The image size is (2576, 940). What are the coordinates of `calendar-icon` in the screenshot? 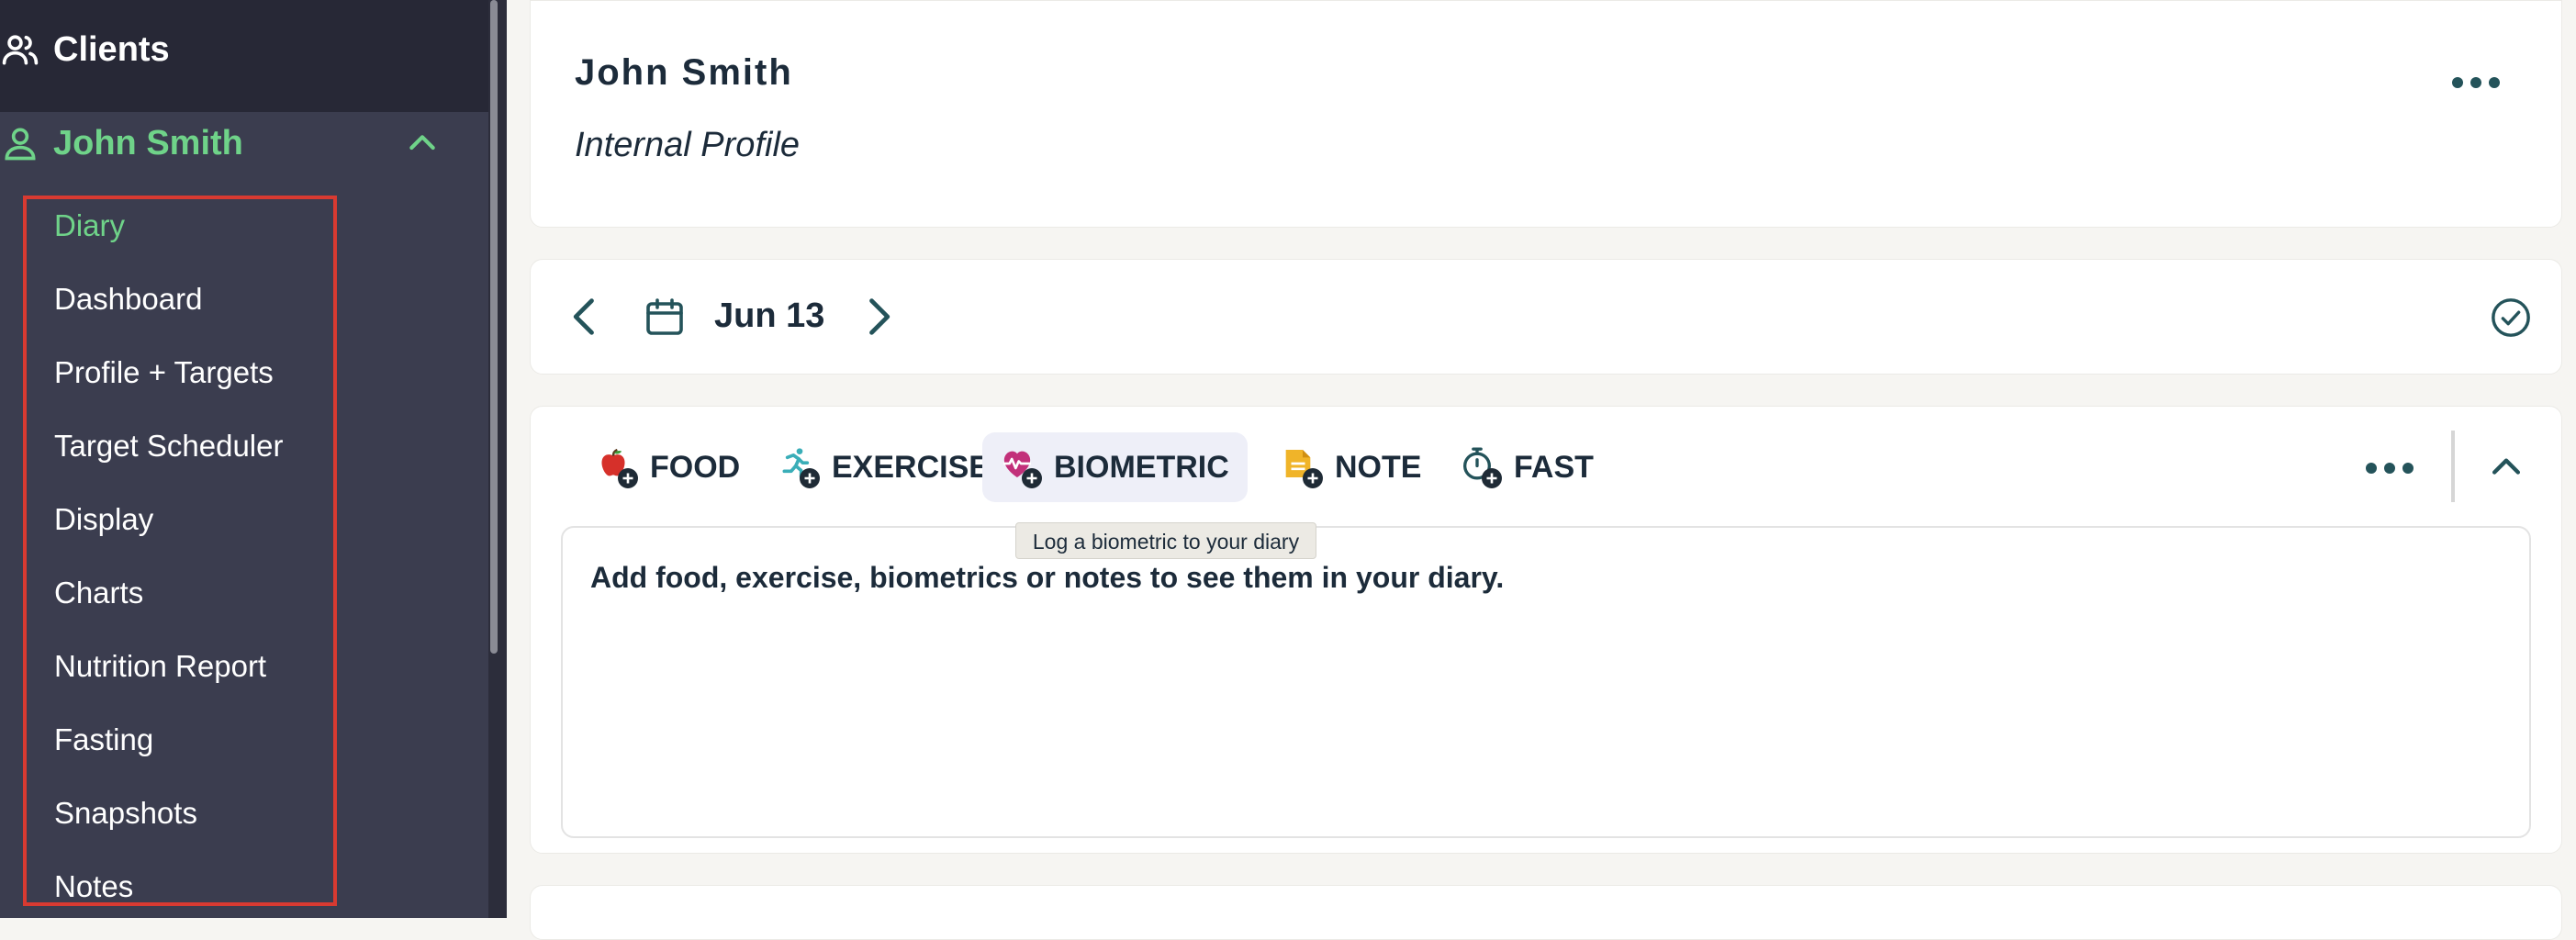 It's located at (665, 317).